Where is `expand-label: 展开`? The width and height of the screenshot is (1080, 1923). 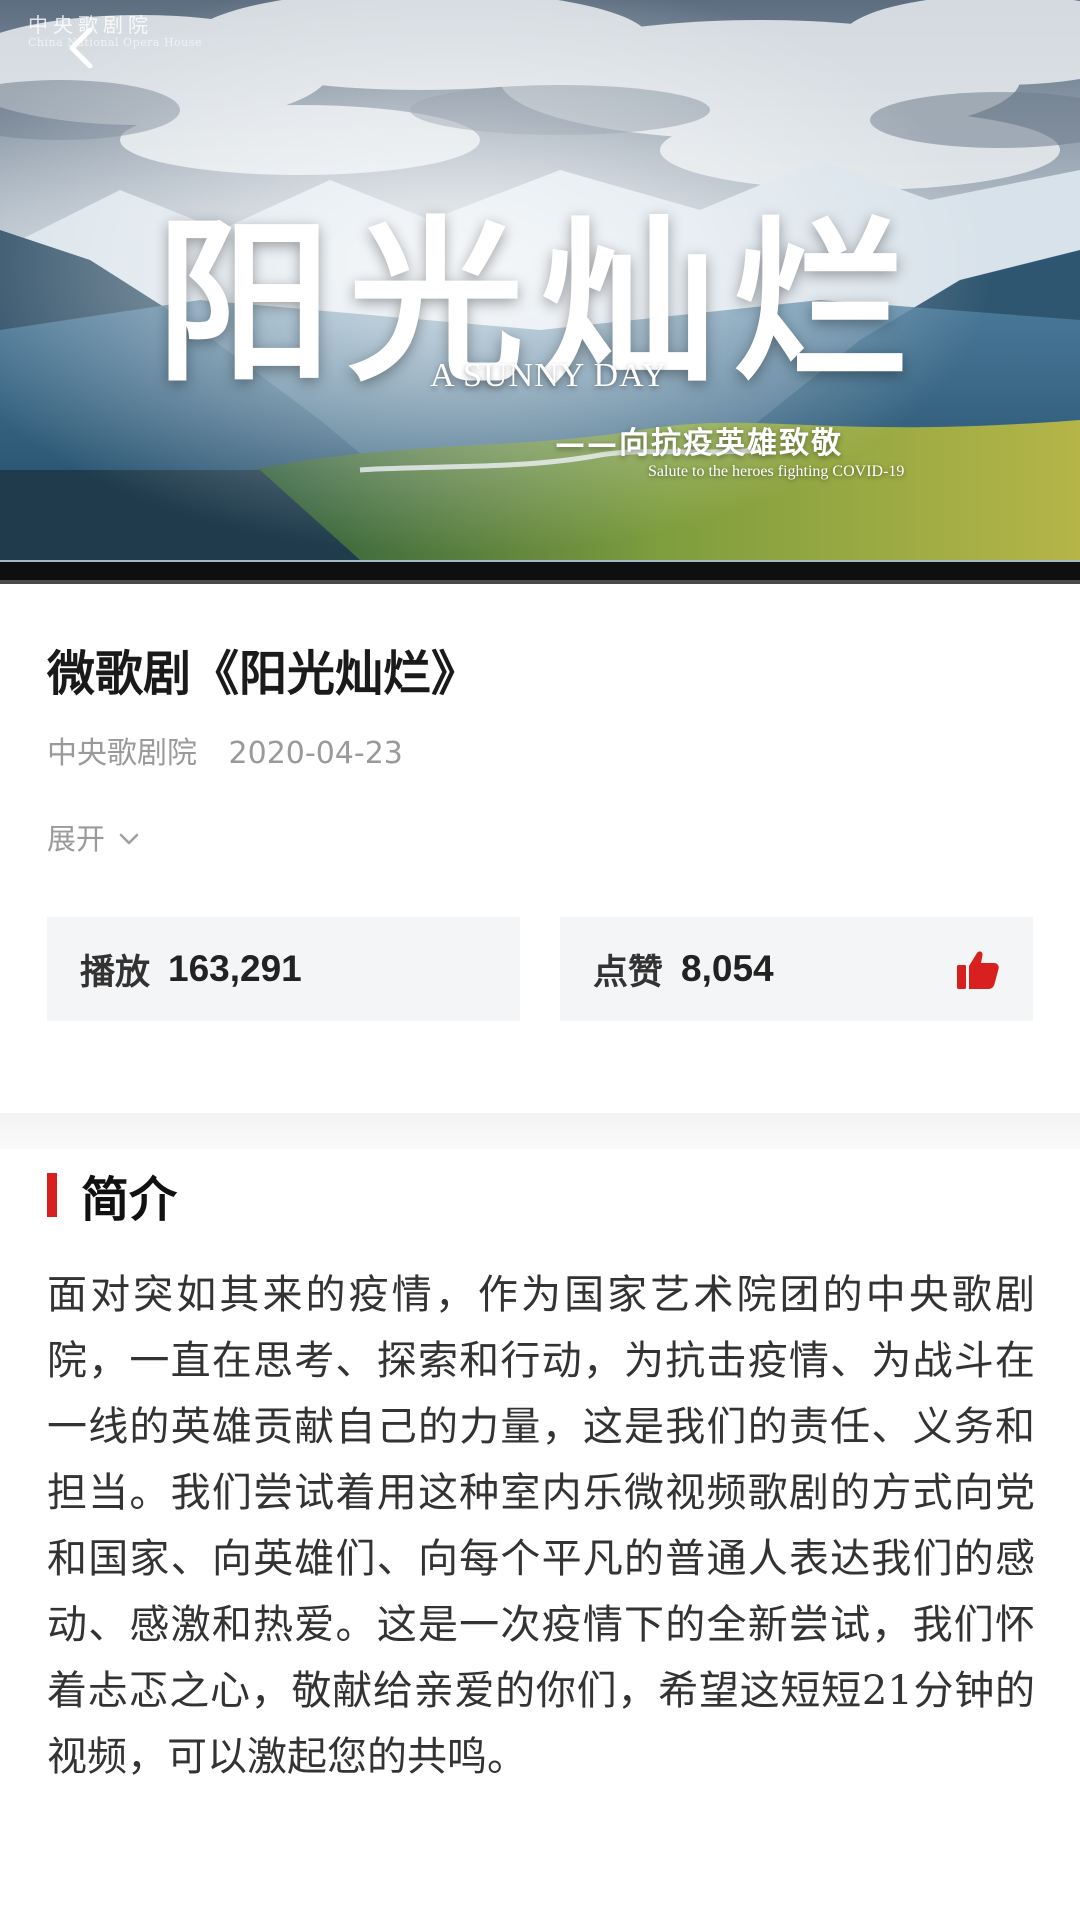 expand-label: 展开 is located at coordinates (76, 839).